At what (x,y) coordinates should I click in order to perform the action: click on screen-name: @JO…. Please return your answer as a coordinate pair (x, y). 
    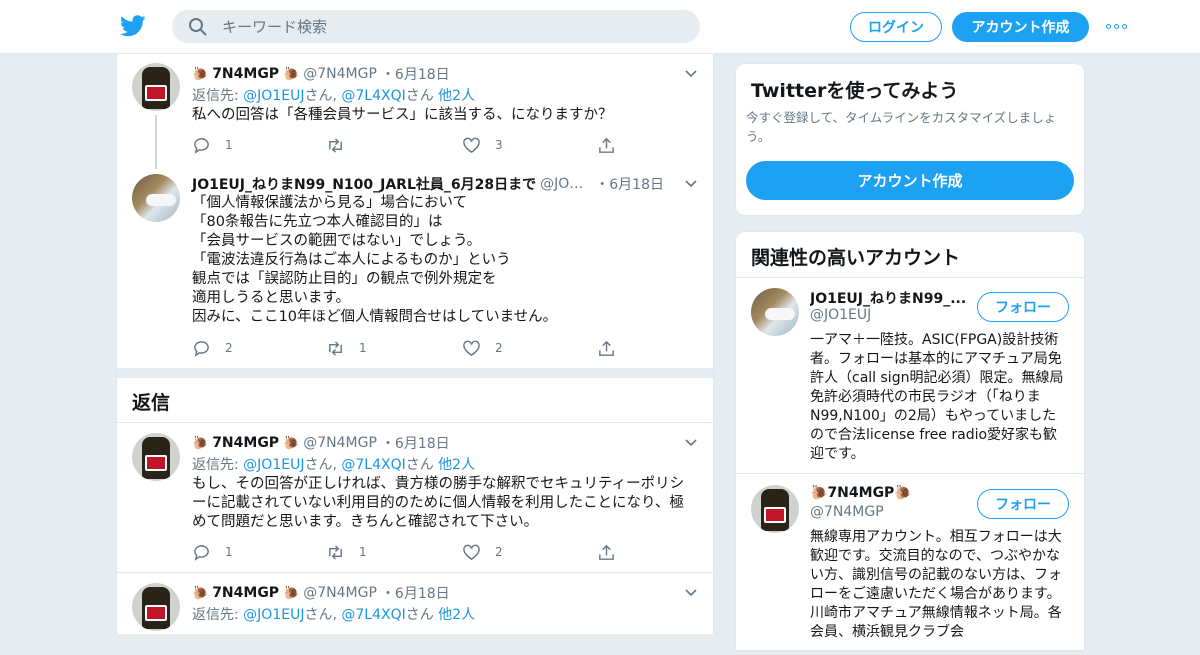
    Looking at the image, I should click on (561, 184).